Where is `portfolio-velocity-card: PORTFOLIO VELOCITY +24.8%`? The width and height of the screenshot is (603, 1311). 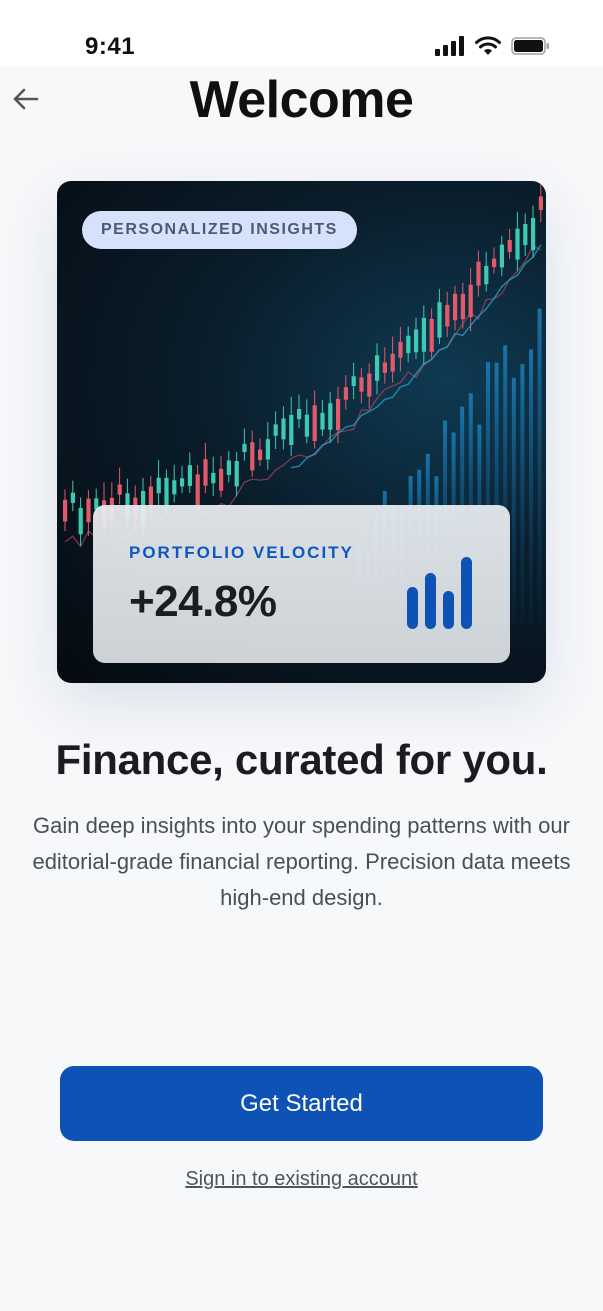
portfolio-velocity-card: PORTFOLIO VELOCITY +24.8% is located at coordinates (301, 584).